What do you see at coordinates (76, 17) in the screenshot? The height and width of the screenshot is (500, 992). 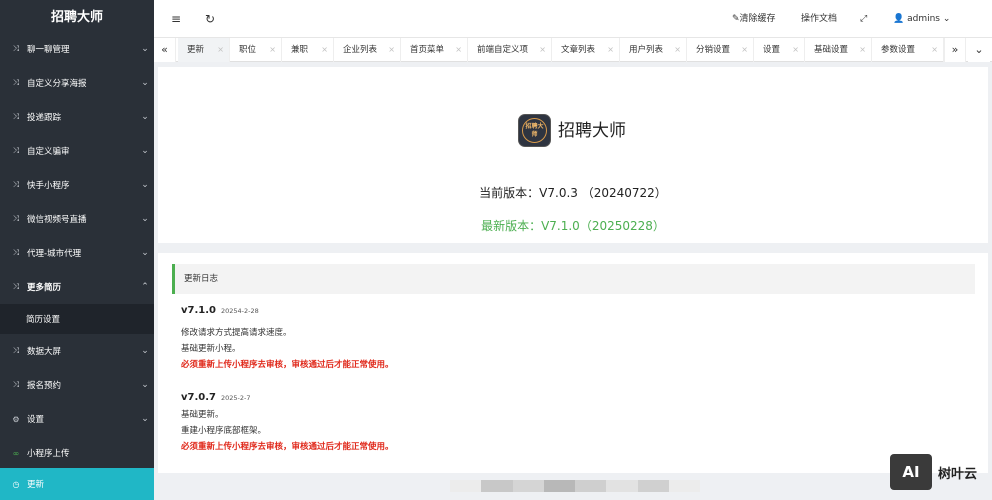 I see `app-logo-title: 招聘大师` at bounding box center [76, 17].